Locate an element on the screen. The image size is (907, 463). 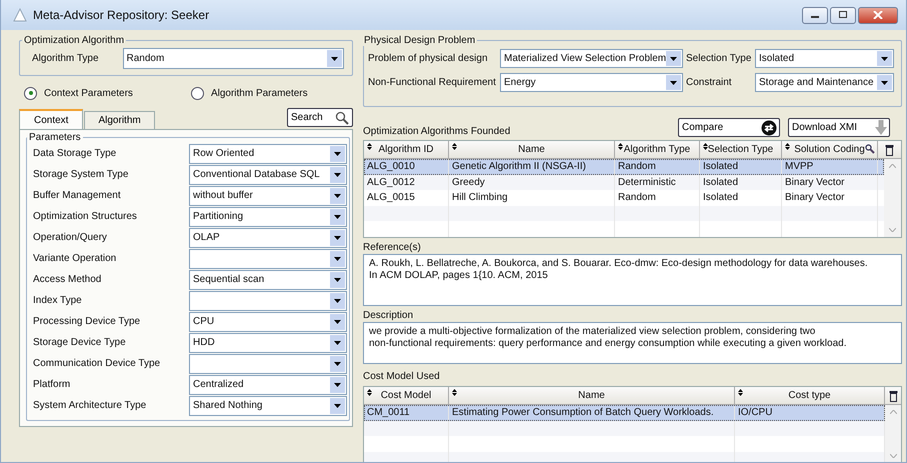
close-button is located at coordinates (878, 15).